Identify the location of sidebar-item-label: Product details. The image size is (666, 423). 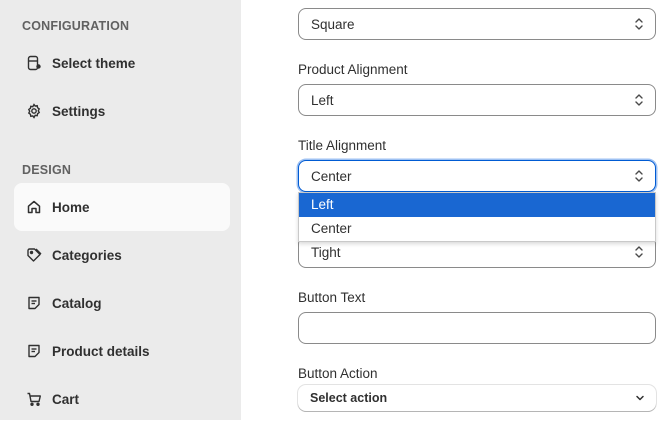
(101, 351).